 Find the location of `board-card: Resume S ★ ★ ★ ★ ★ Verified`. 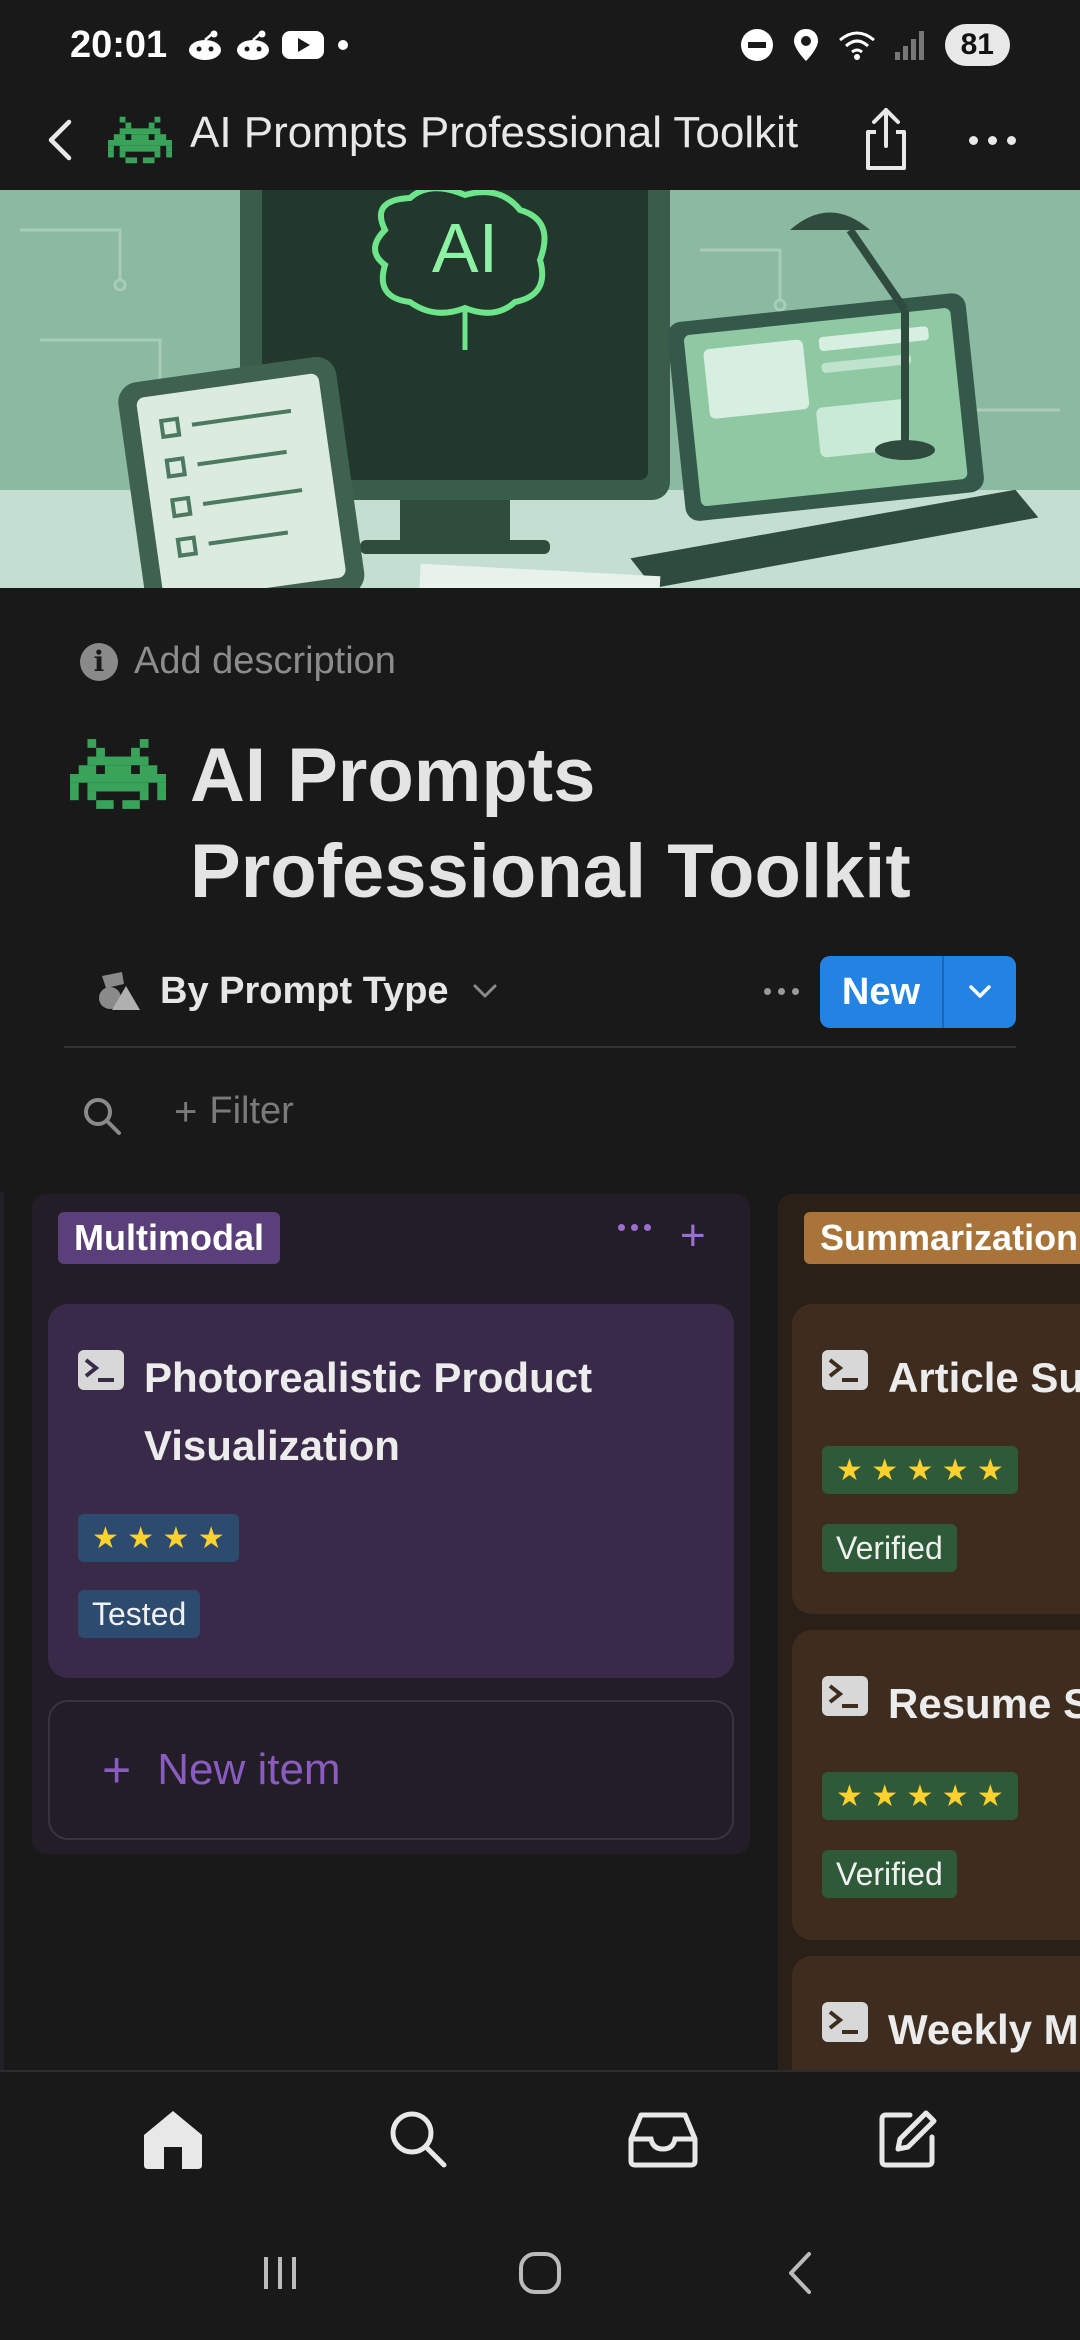

board-card: Resume S ★ ★ ★ ★ ★ Verified is located at coordinates (936, 1785).